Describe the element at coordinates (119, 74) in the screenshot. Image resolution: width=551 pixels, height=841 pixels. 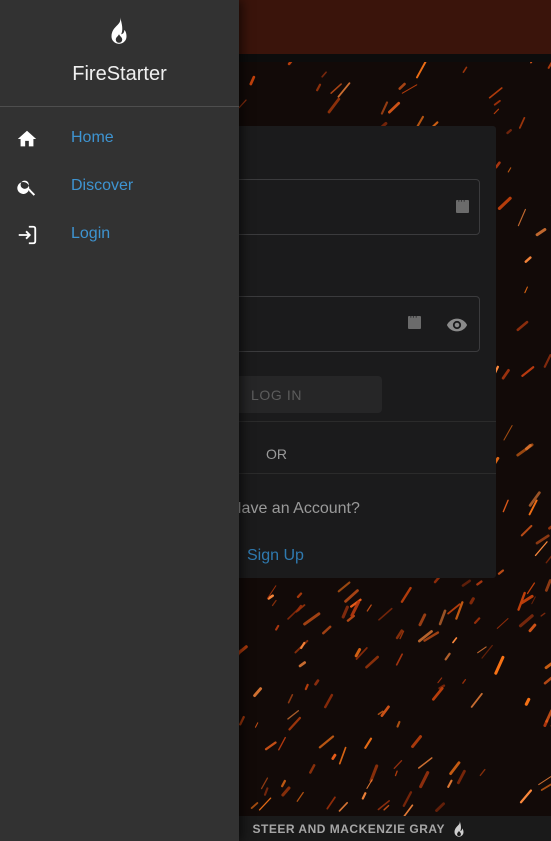
I see `app-title: FireStarter` at that location.